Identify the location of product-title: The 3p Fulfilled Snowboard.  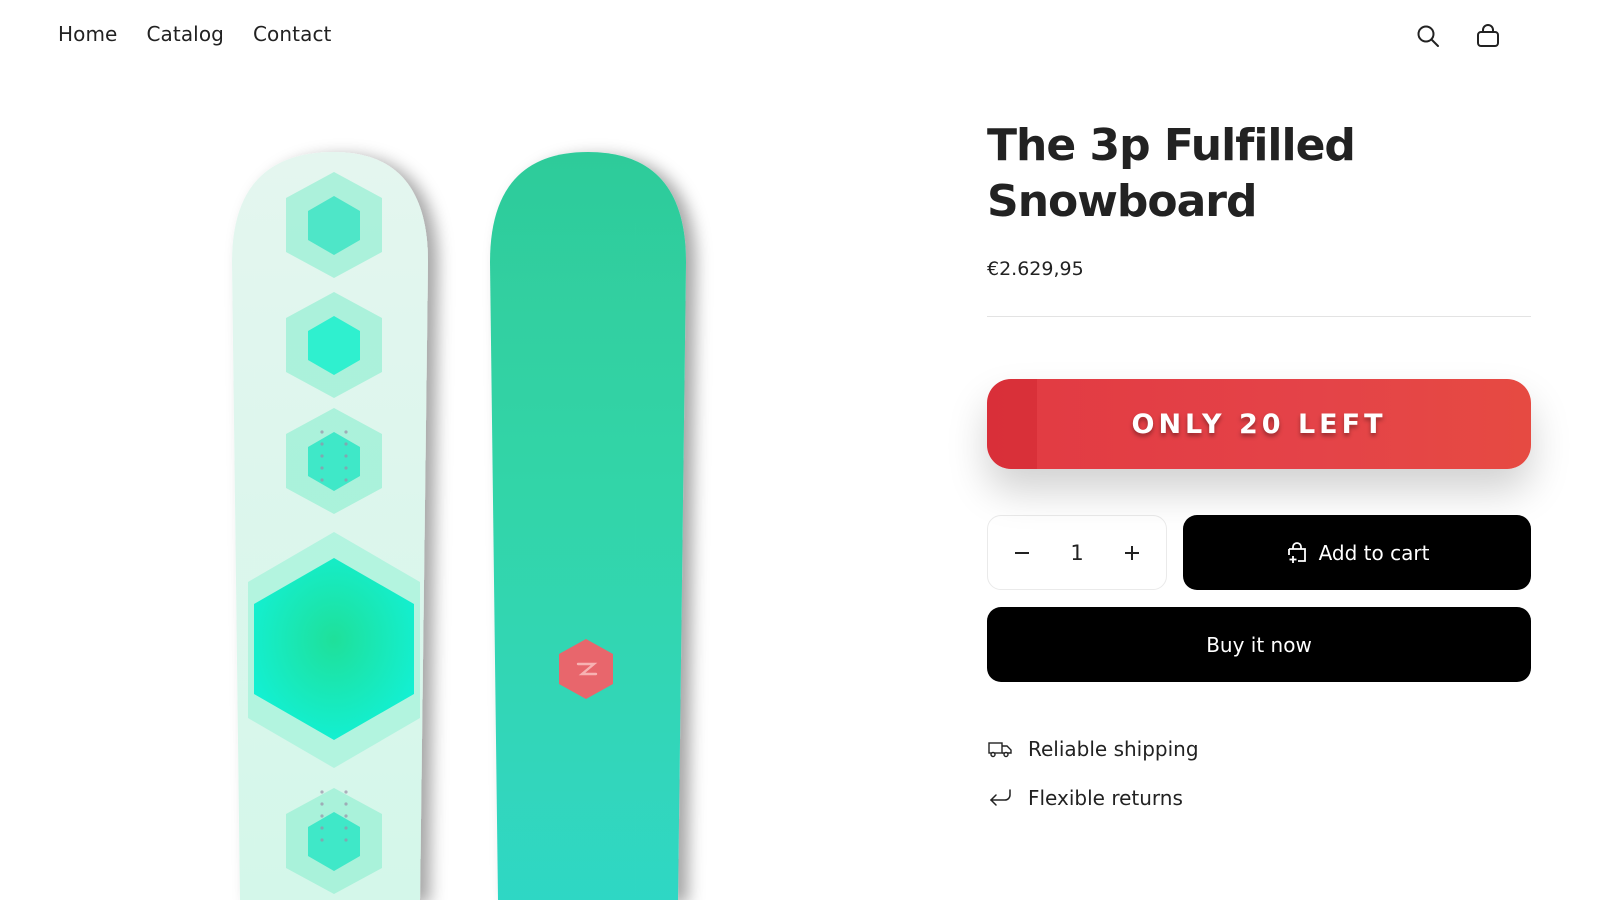
(1171, 173).